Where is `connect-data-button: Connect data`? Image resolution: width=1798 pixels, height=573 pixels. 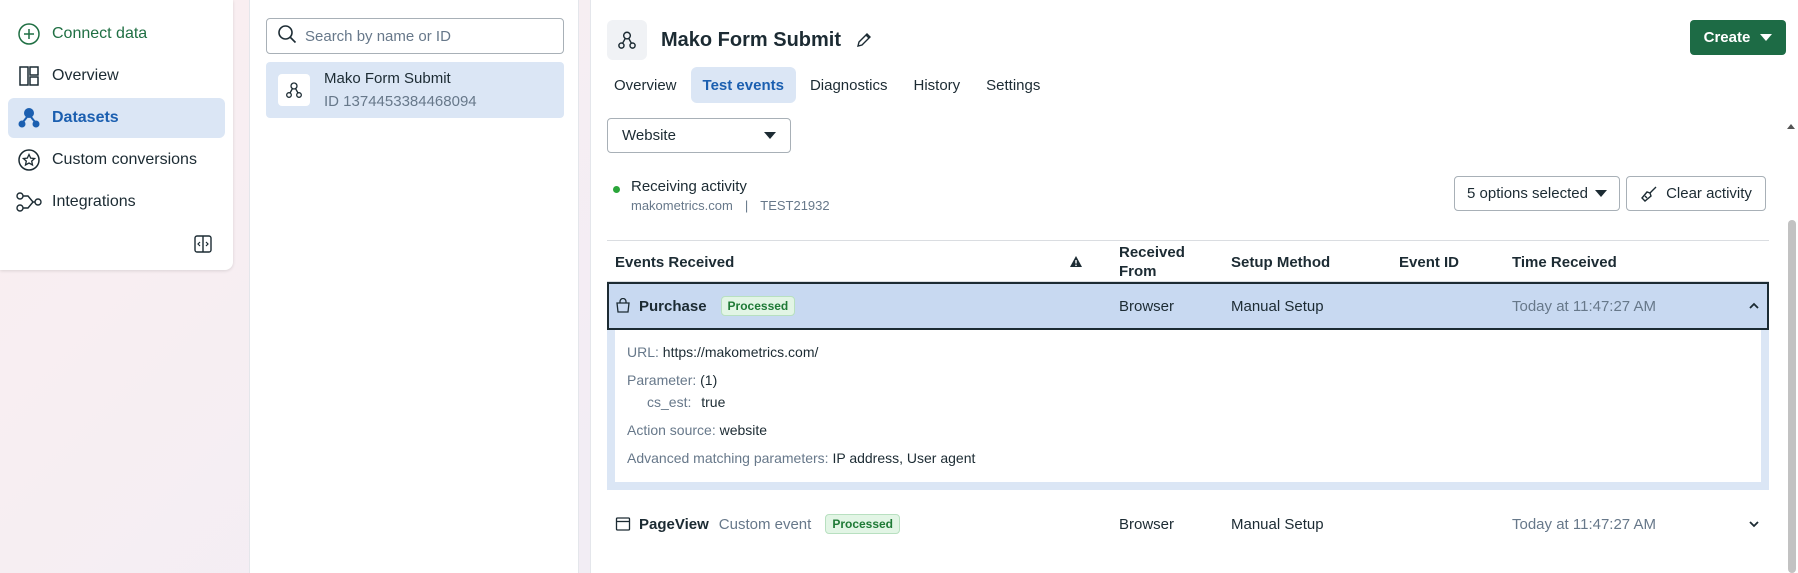 connect-data-button: Connect data is located at coordinates (116, 34).